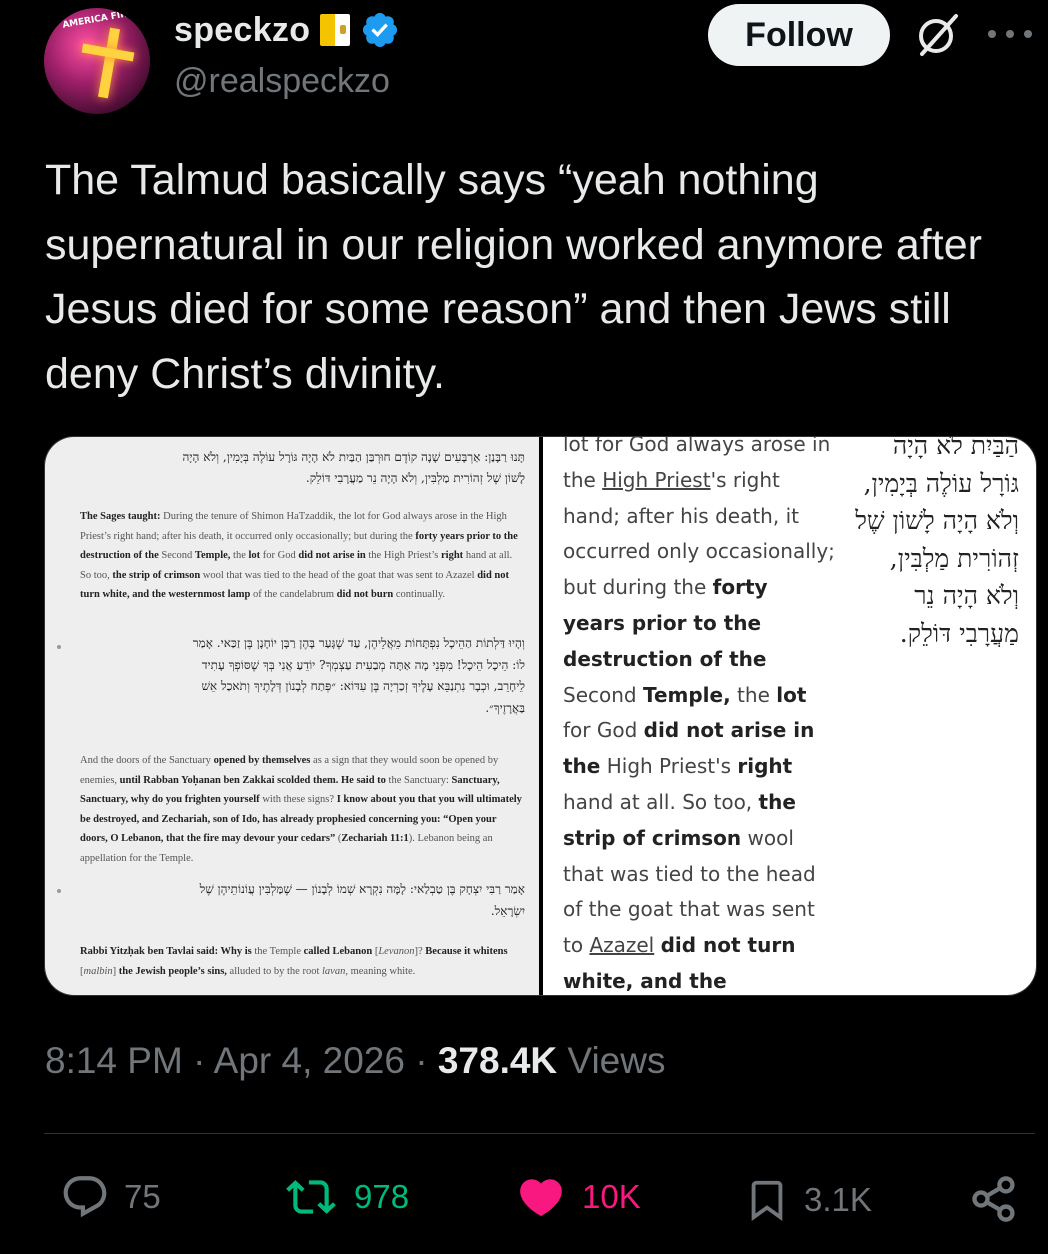 The height and width of the screenshot is (1254, 1048). I want to click on hebrew-line: בַּאֲרָזֶיךָ״., so click(505, 707).